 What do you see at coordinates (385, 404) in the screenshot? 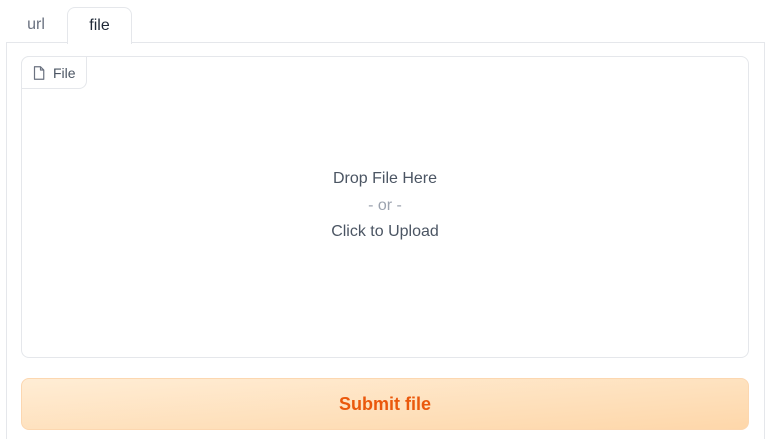
I see `submit-file-button: Submit file` at bounding box center [385, 404].